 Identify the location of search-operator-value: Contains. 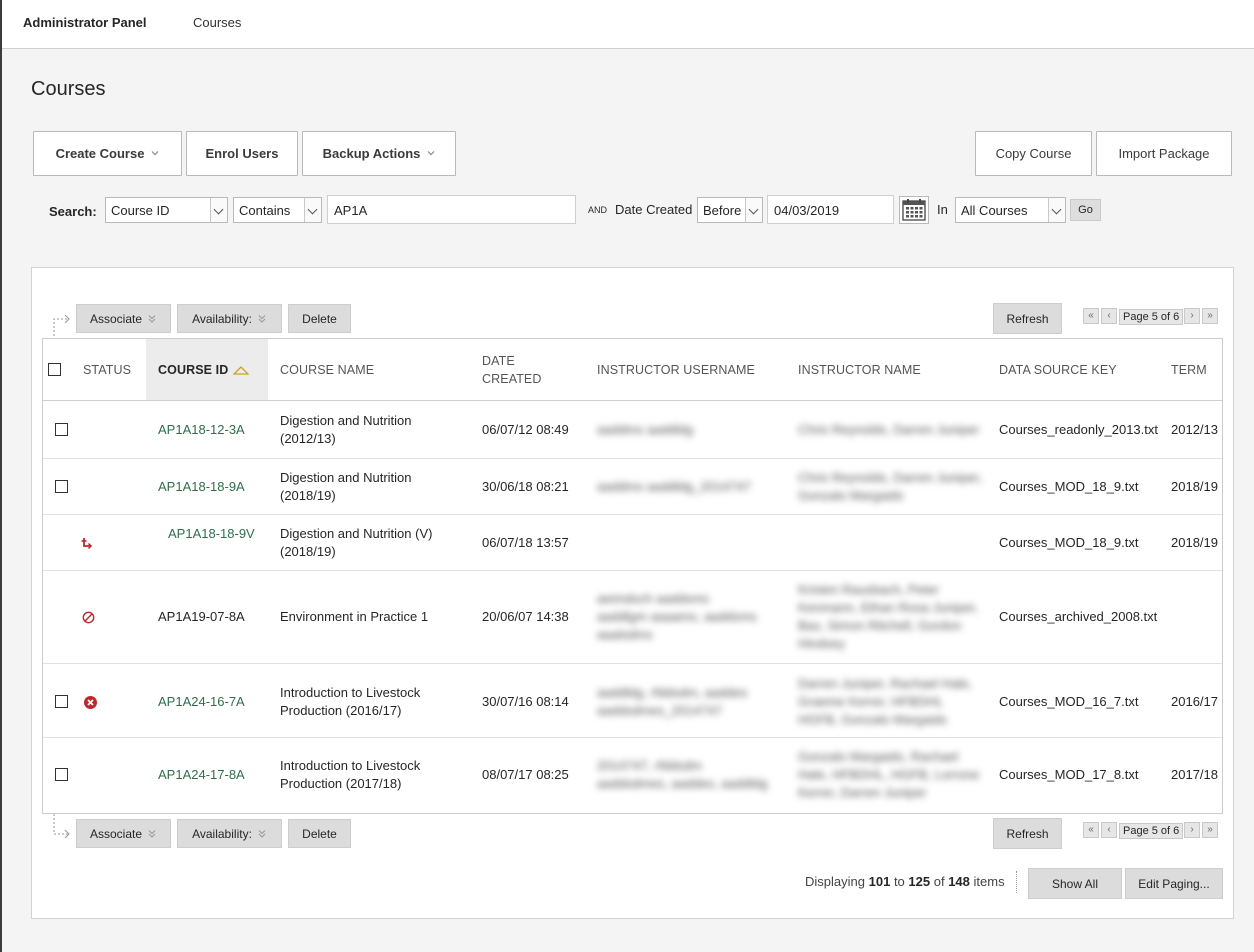
(265, 210).